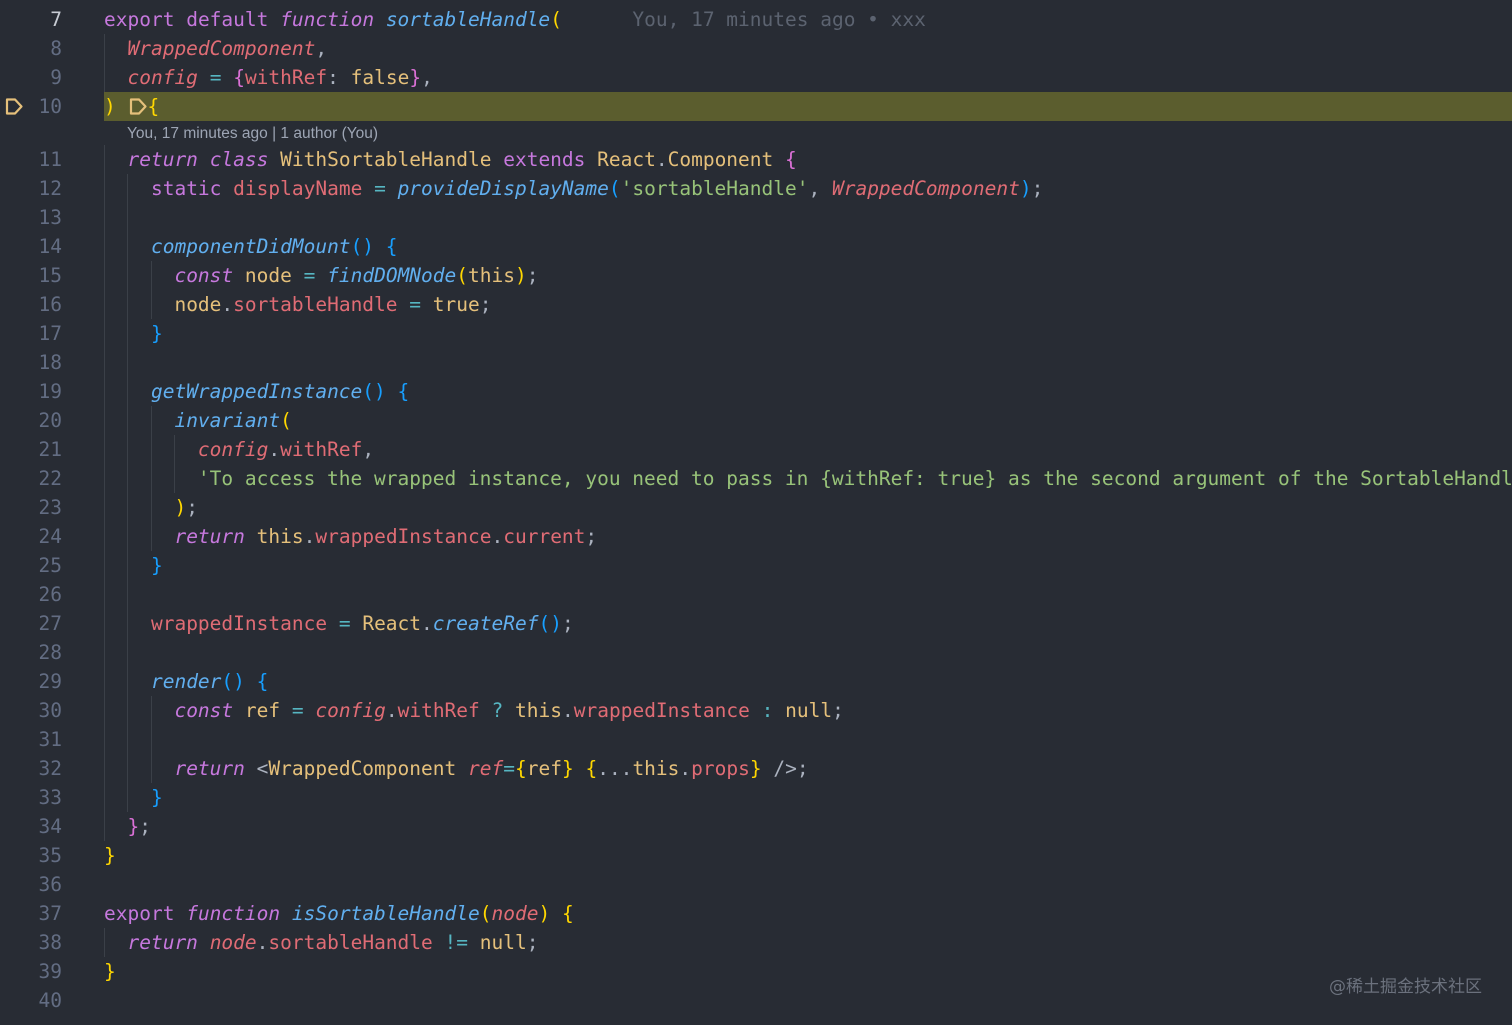 This screenshot has height=1025, width=1512. What do you see at coordinates (31, 652) in the screenshot?
I see `line-number: 28` at bounding box center [31, 652].